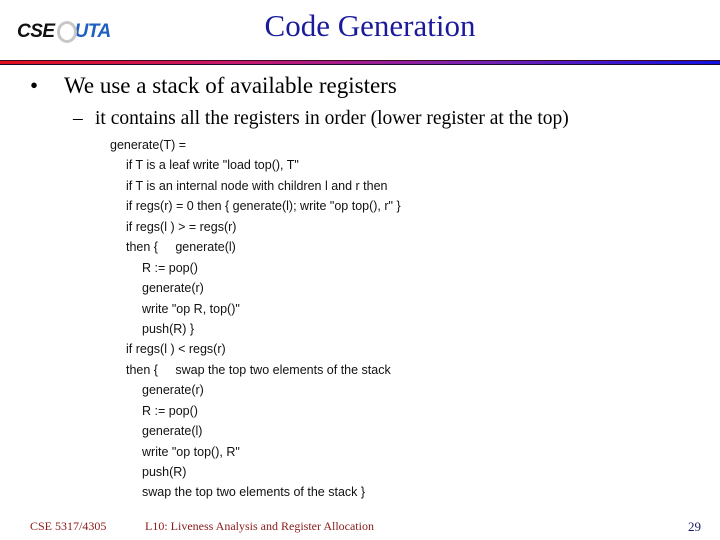  I want to click on page-number: 29, so click(694, 526).